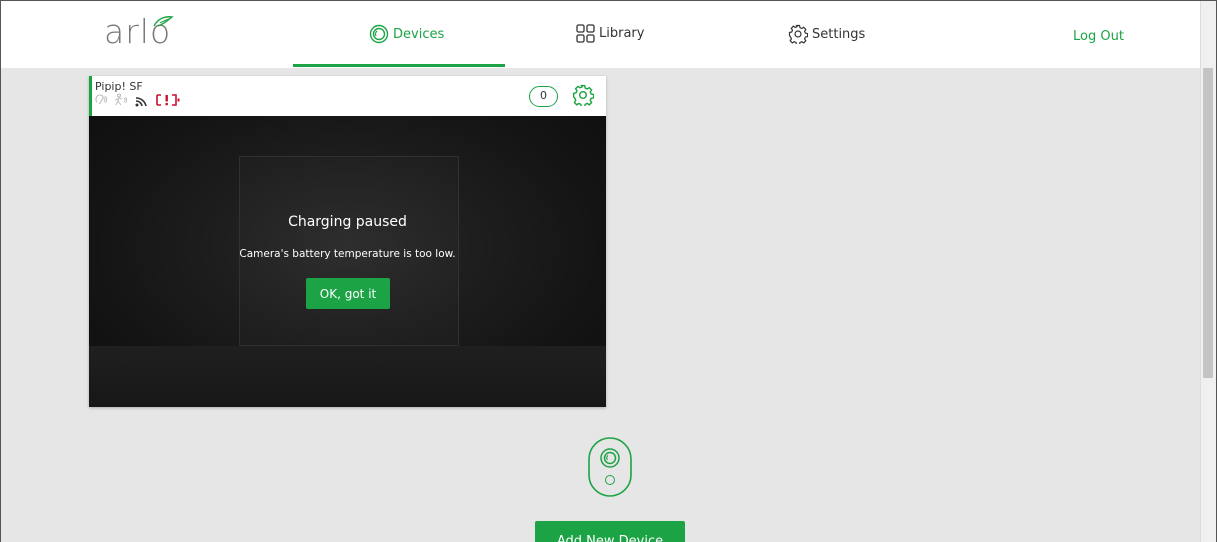 This screenshot has height=542, width=1217. Describe the element at coordinates (839, 34) in the screenshot. I see `tab-settings-label: Settings` at that location.